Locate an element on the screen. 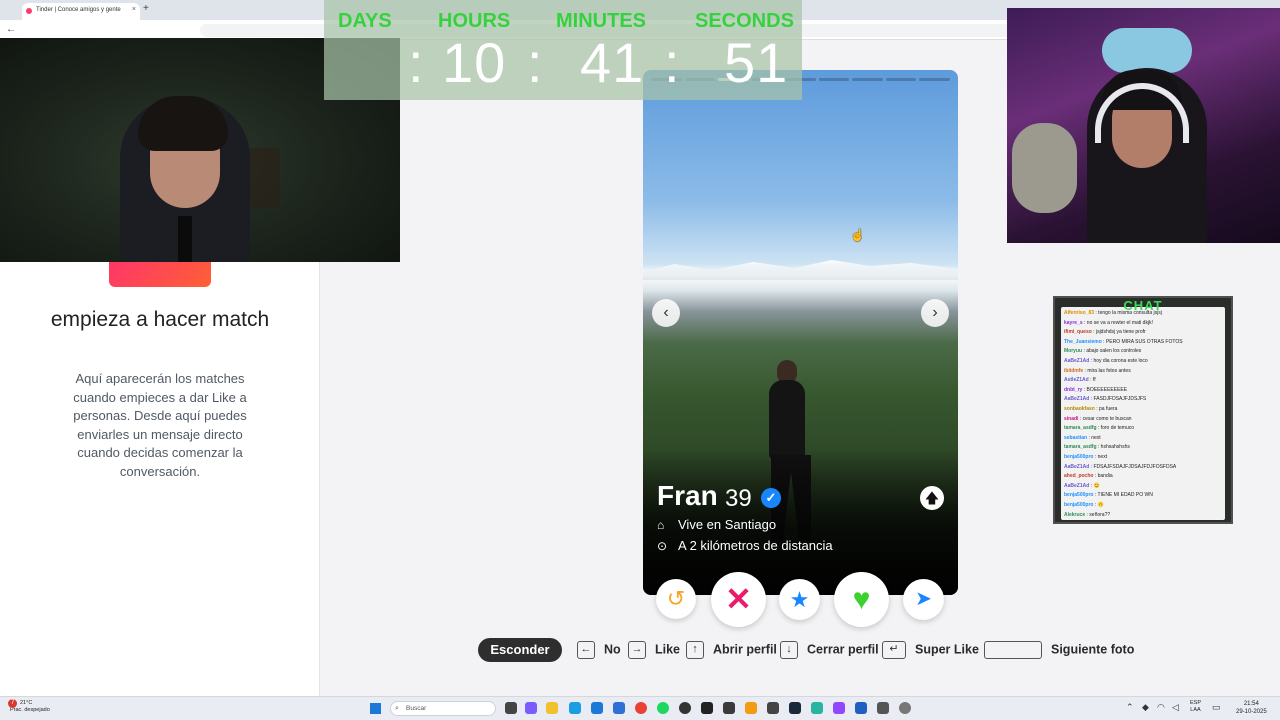 The image size is (1280, 720). tab-close-icon: × is located at coordinates (134, 9).